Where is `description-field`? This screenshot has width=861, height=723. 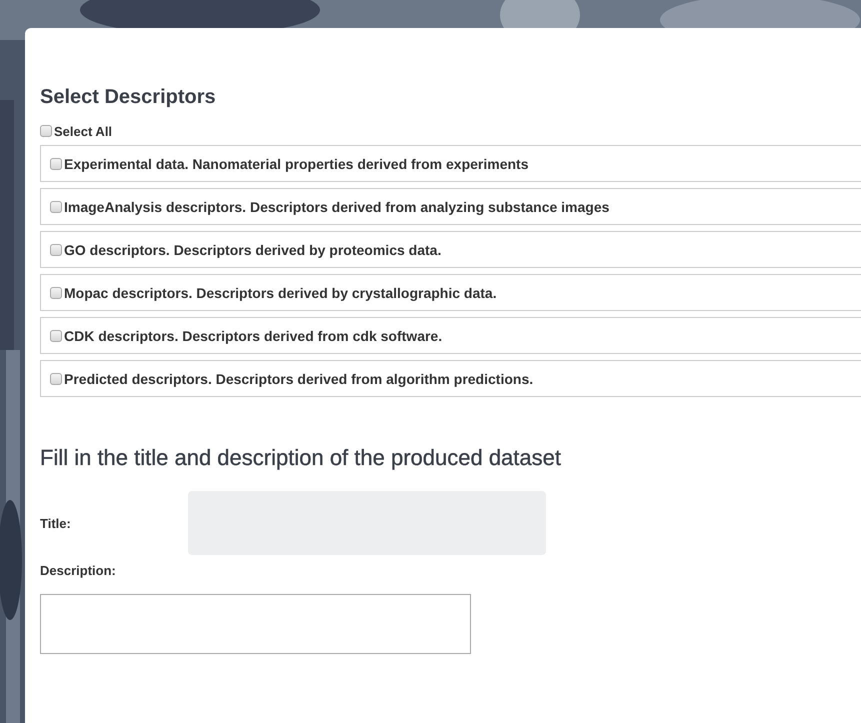 description-field is located at coordinates (255, 624).